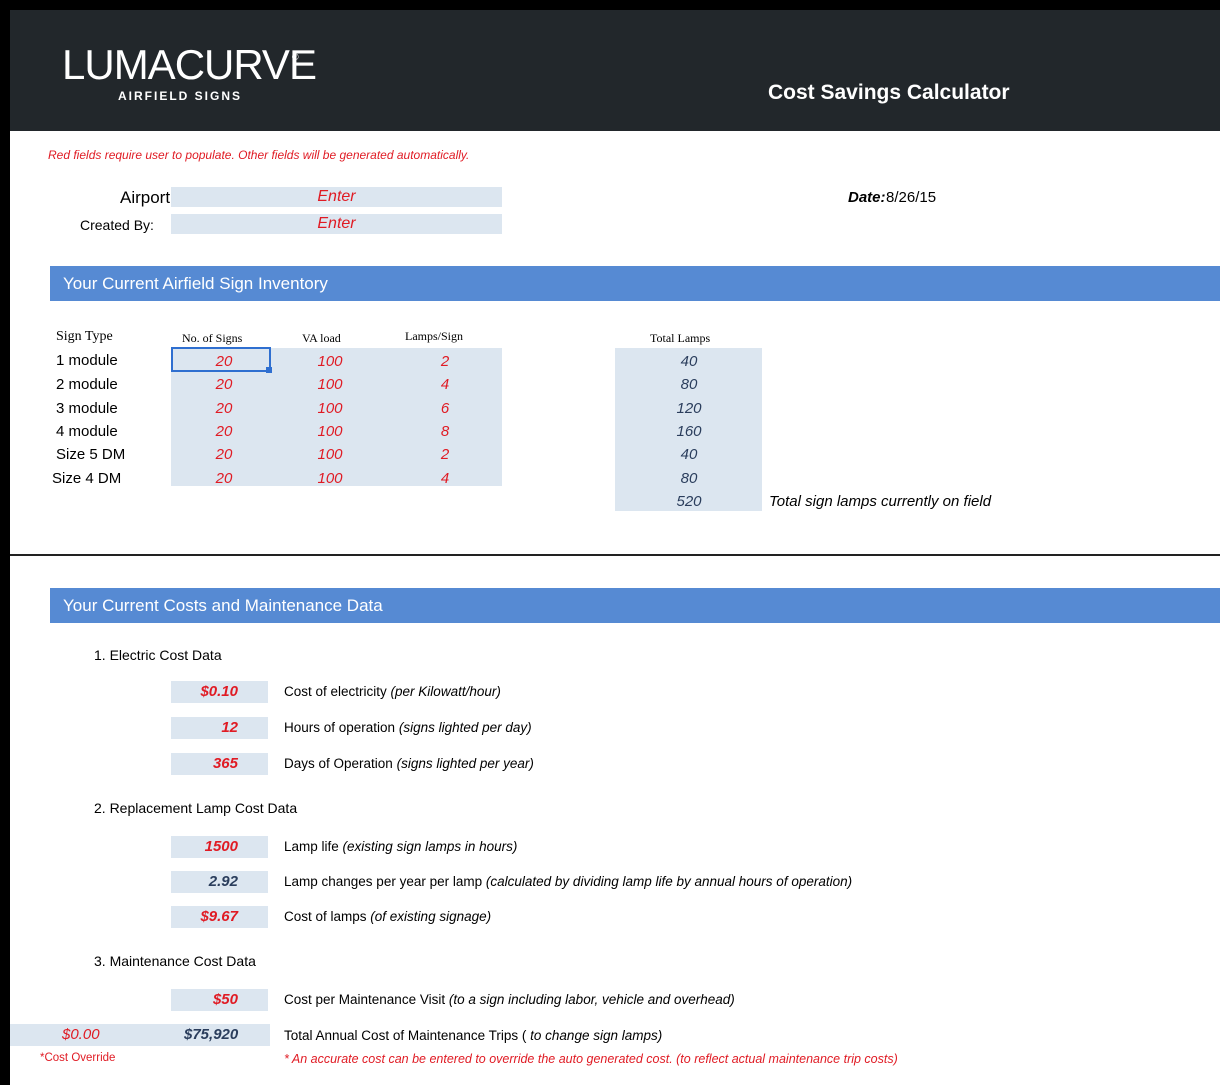 This screenshot has width=1220, height=1085. What do you see at coordinates (87, 408) in the screenshot?
I see `sign-type-label: 3 module` at bounding box center [87, 408].